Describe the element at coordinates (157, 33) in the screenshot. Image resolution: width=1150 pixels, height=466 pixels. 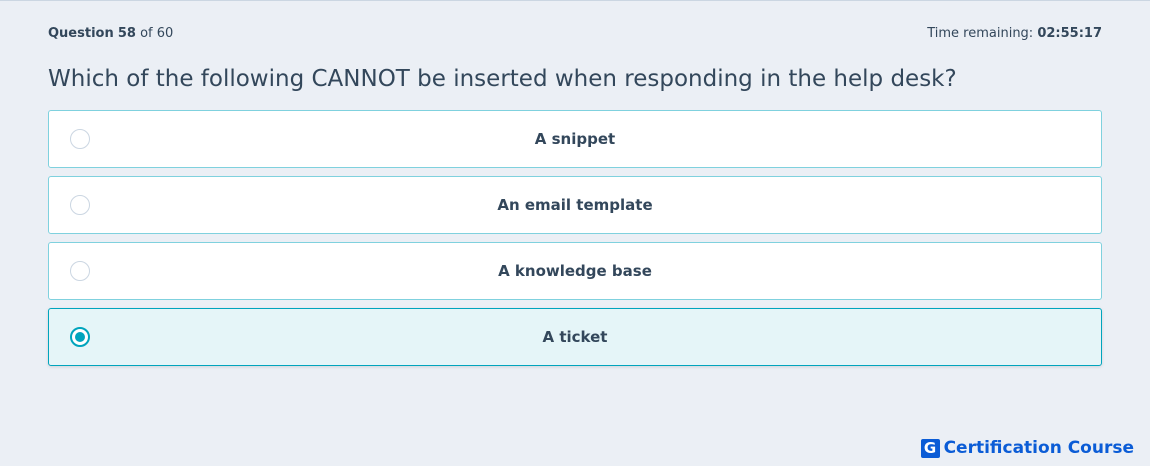
I see `question-total: of 60` at that location.